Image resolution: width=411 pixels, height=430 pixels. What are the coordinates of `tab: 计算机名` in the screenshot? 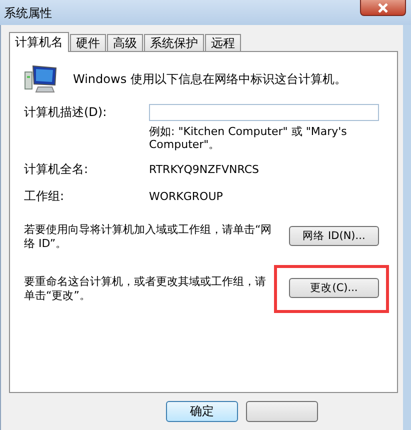 It's located at (39, 42).